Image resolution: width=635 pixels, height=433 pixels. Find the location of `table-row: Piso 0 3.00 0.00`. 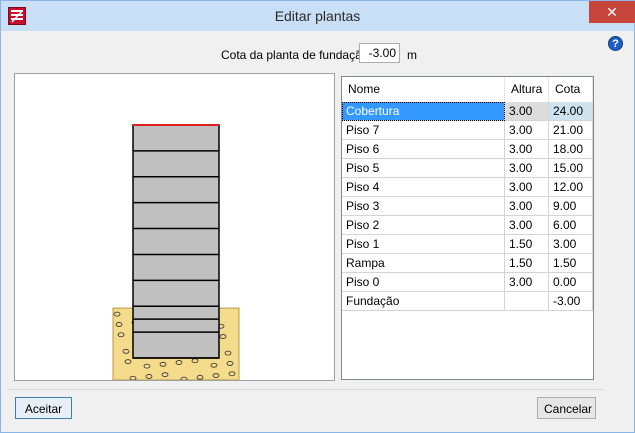

table-row: Piso 0 3.00 0.00 is located at coordinates (467, 282).